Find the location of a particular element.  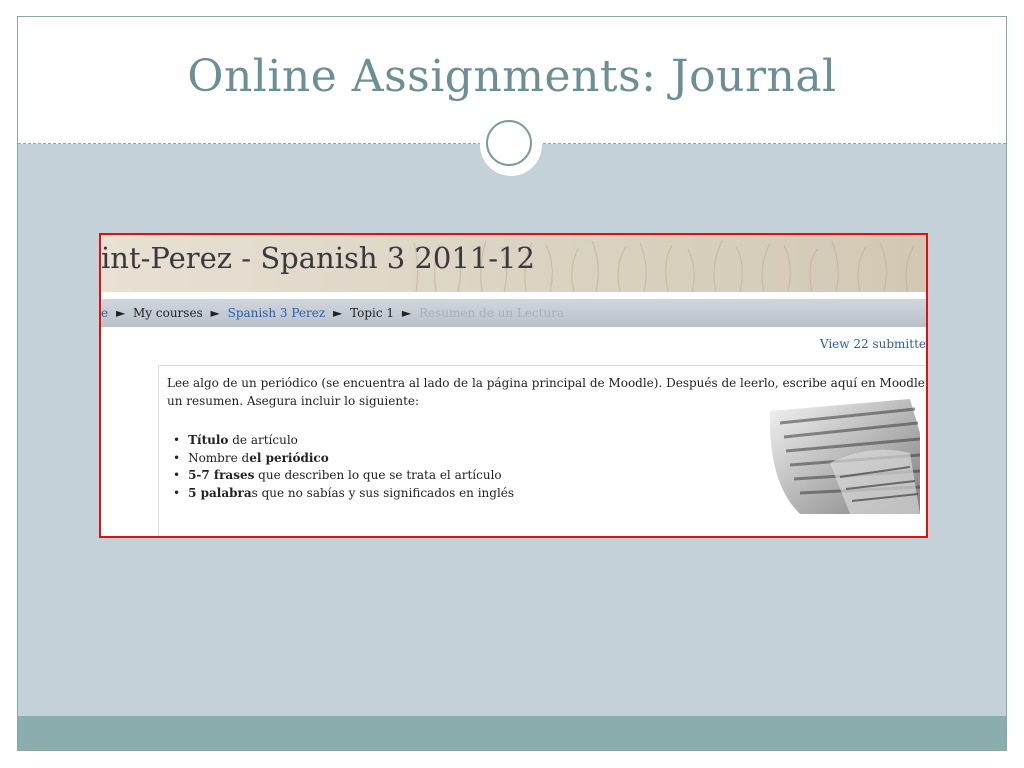

site-header: int-Perez - Spanish 3 2011-12 is located at coordinates (513, 263).